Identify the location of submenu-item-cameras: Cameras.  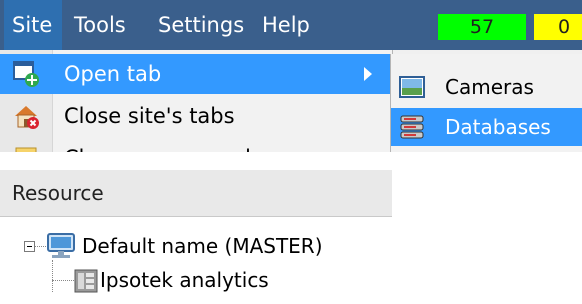
(486, 87).